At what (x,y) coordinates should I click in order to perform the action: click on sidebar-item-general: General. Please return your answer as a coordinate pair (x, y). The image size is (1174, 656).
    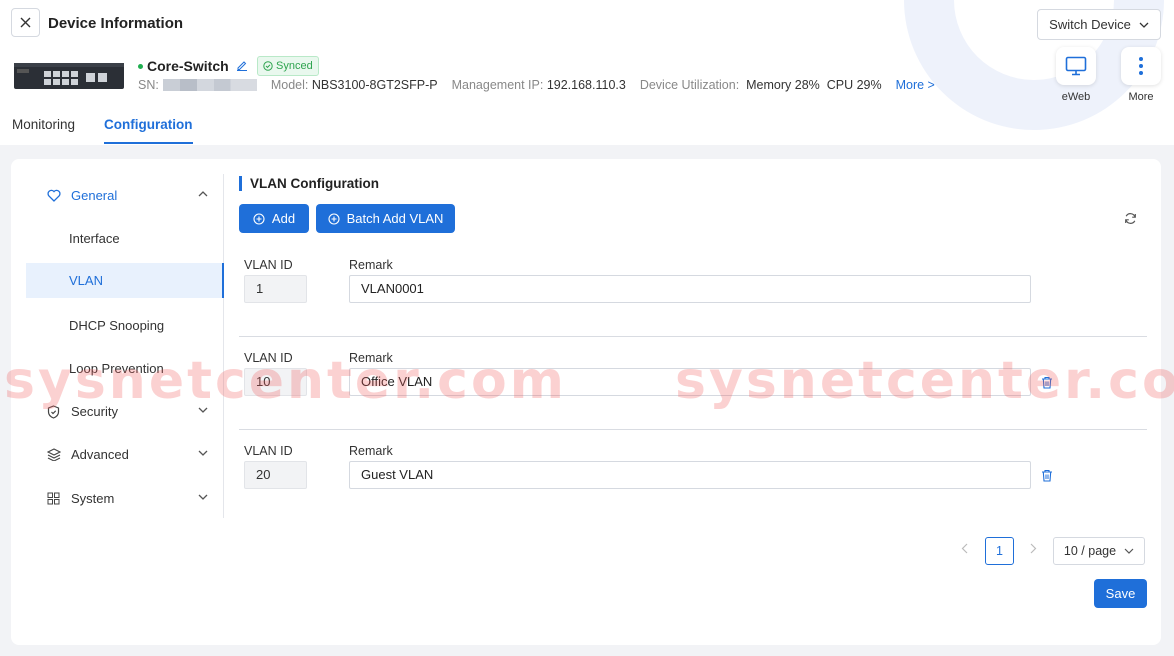
    Looking at the image, I should click on (125, 195).